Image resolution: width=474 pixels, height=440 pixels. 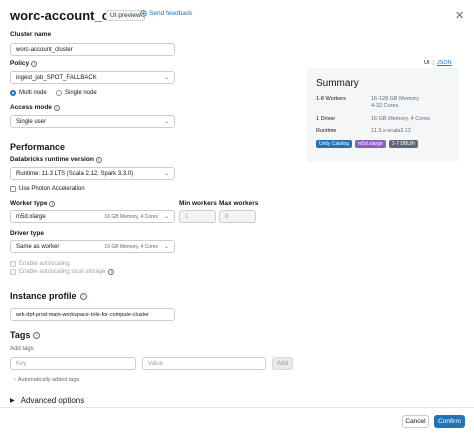 I want to click on worker-type-meta: 16 GB Memory, 4 Cores, so click(x=131, y=216).